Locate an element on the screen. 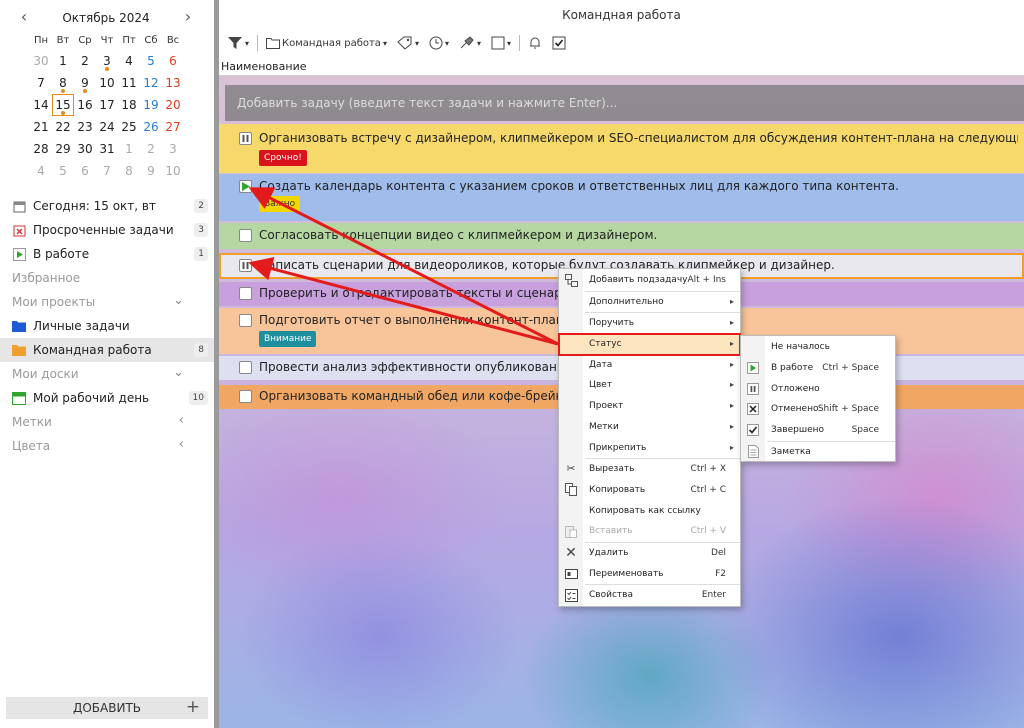  calendar-day: 16 is located at coordinates (85, 105).